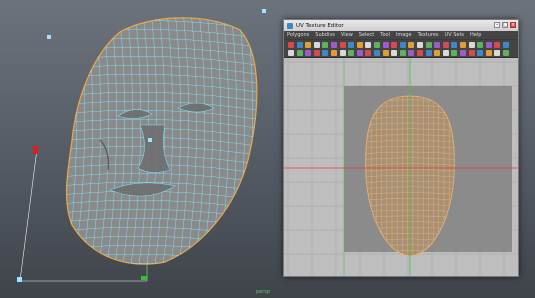  Describe the element at coordinates (404, 35) in the screenshot. I see `menu-image: Image` at that location.